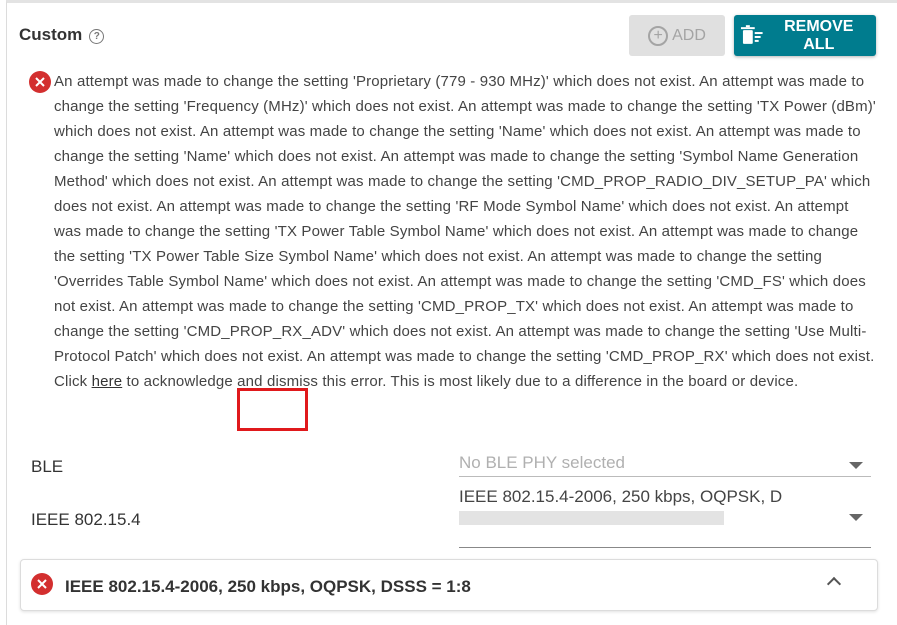  What do you see at coordinates (621, 496) in the screenshot?
I see `ieee-phy-value: IEEE 802.15.4-2006, 250 kbps, OQPSK, D` at bounding box center [621, 496].